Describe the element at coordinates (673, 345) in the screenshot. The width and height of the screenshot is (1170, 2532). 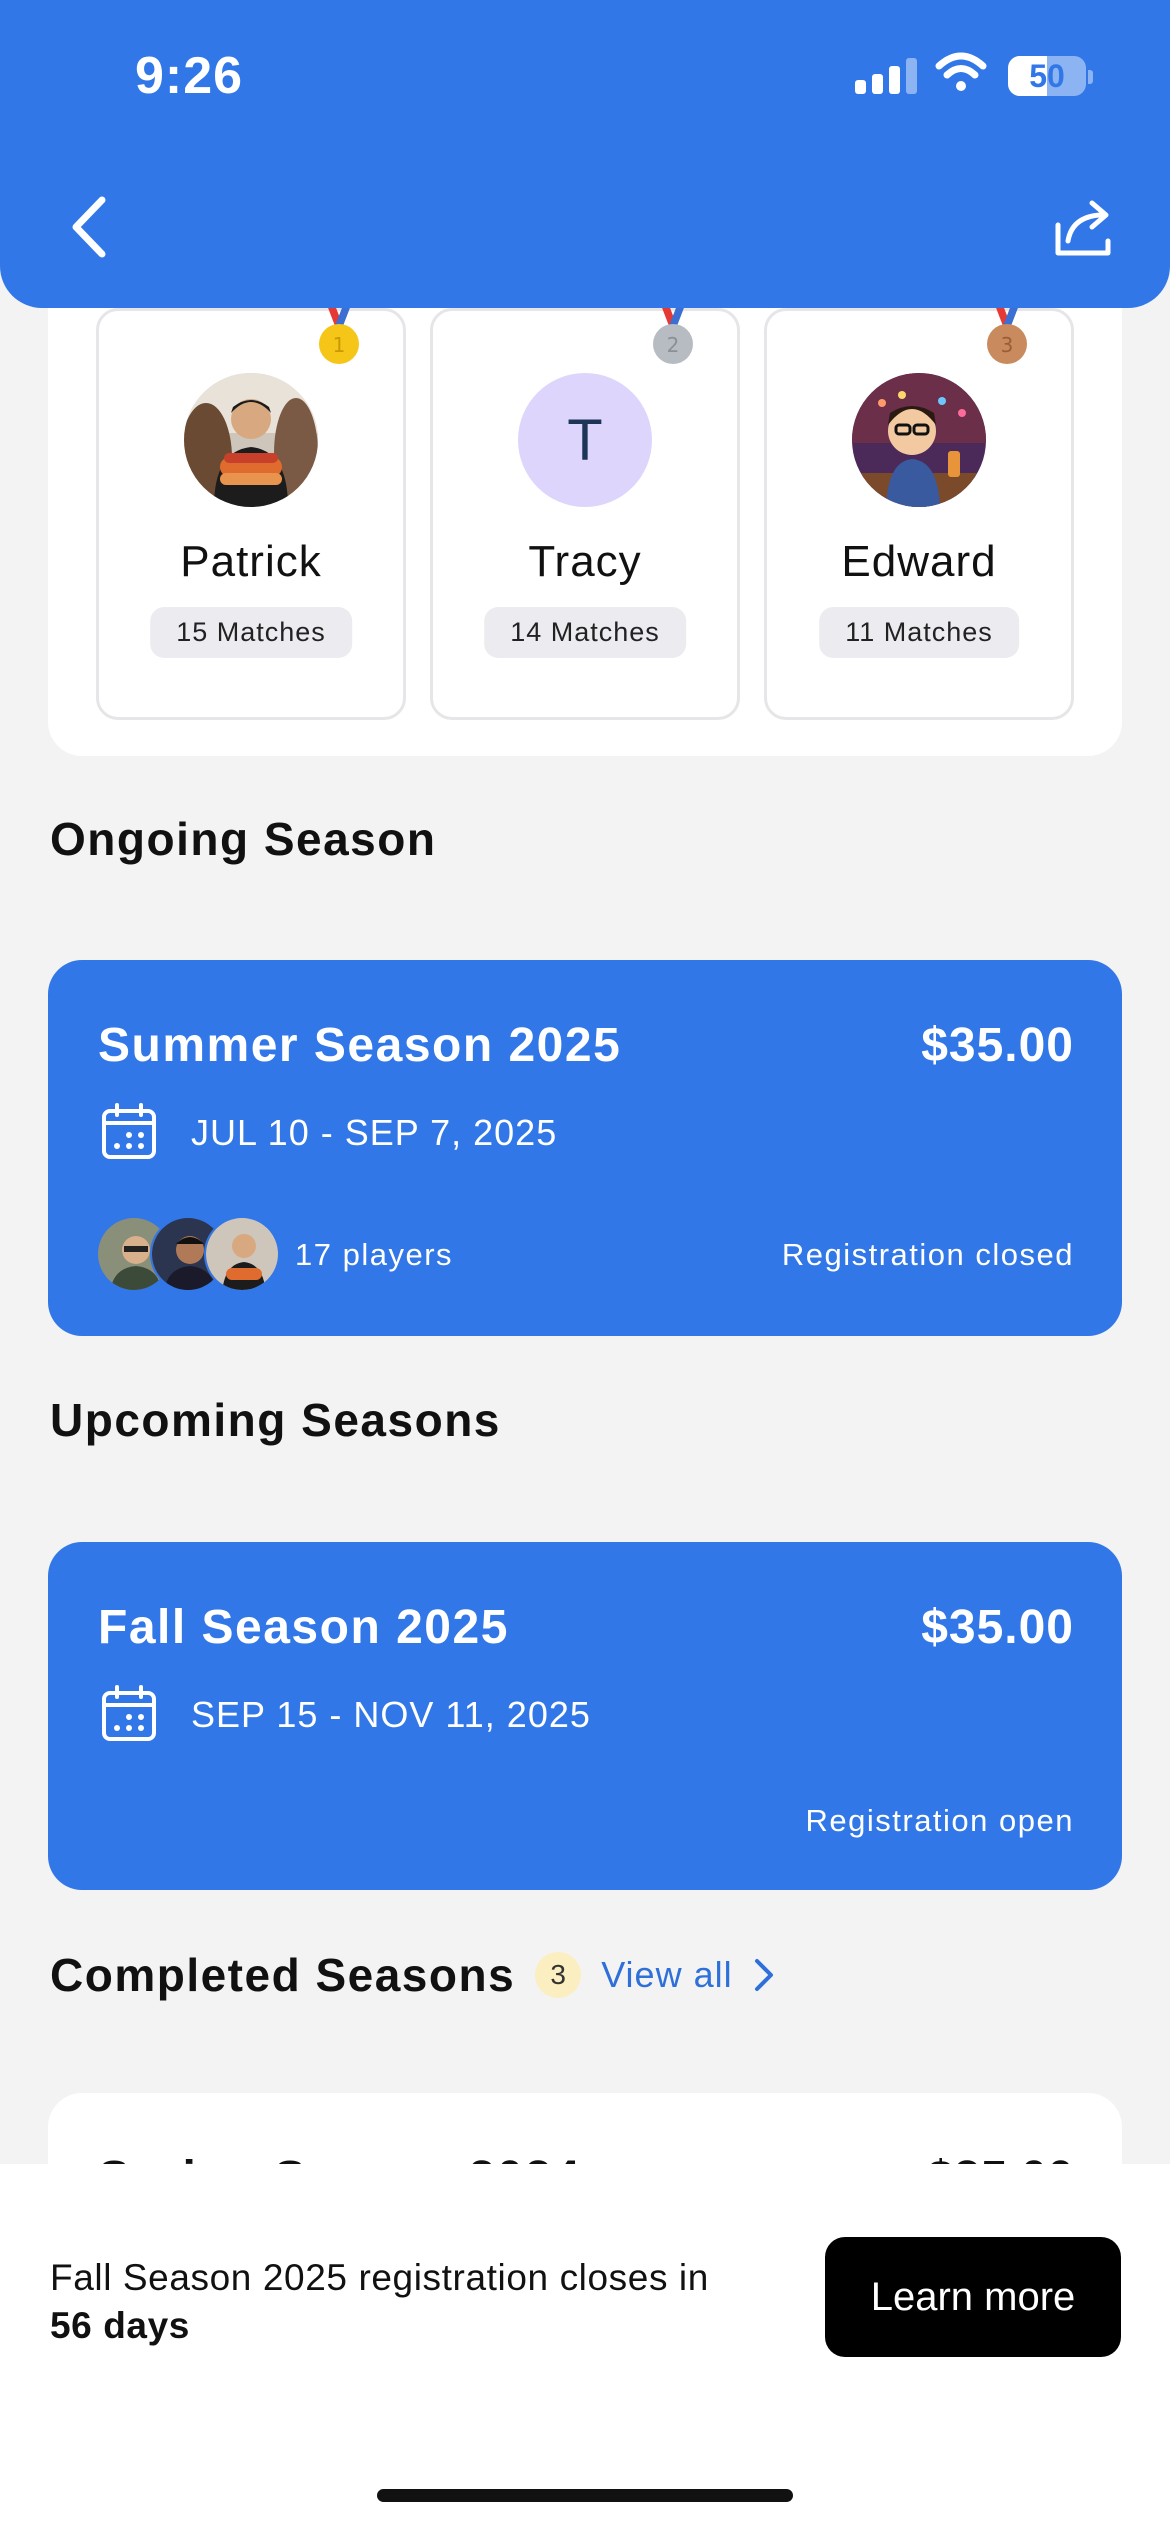
I see `svg-text: 2` at that location.